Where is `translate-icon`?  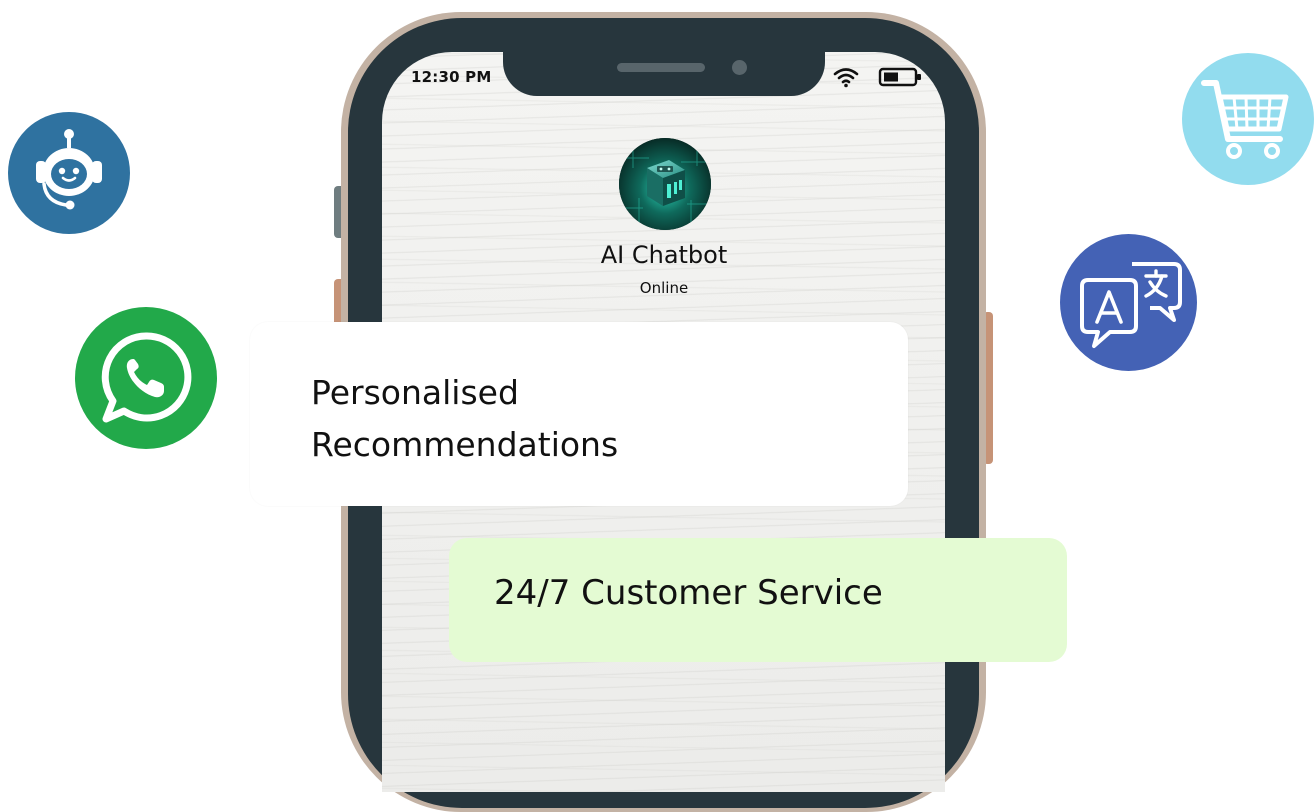 translate-icon is located at coordinates (1128, 302).